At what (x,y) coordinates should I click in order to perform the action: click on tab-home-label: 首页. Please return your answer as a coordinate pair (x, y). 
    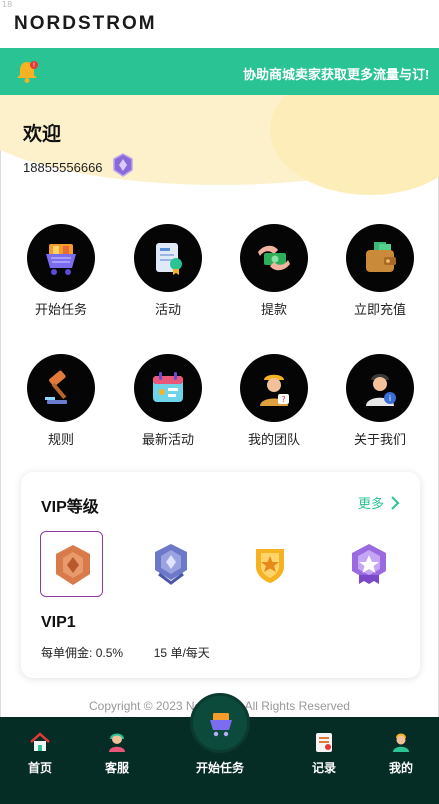
    Looking at the image, I should click on (39, 768).